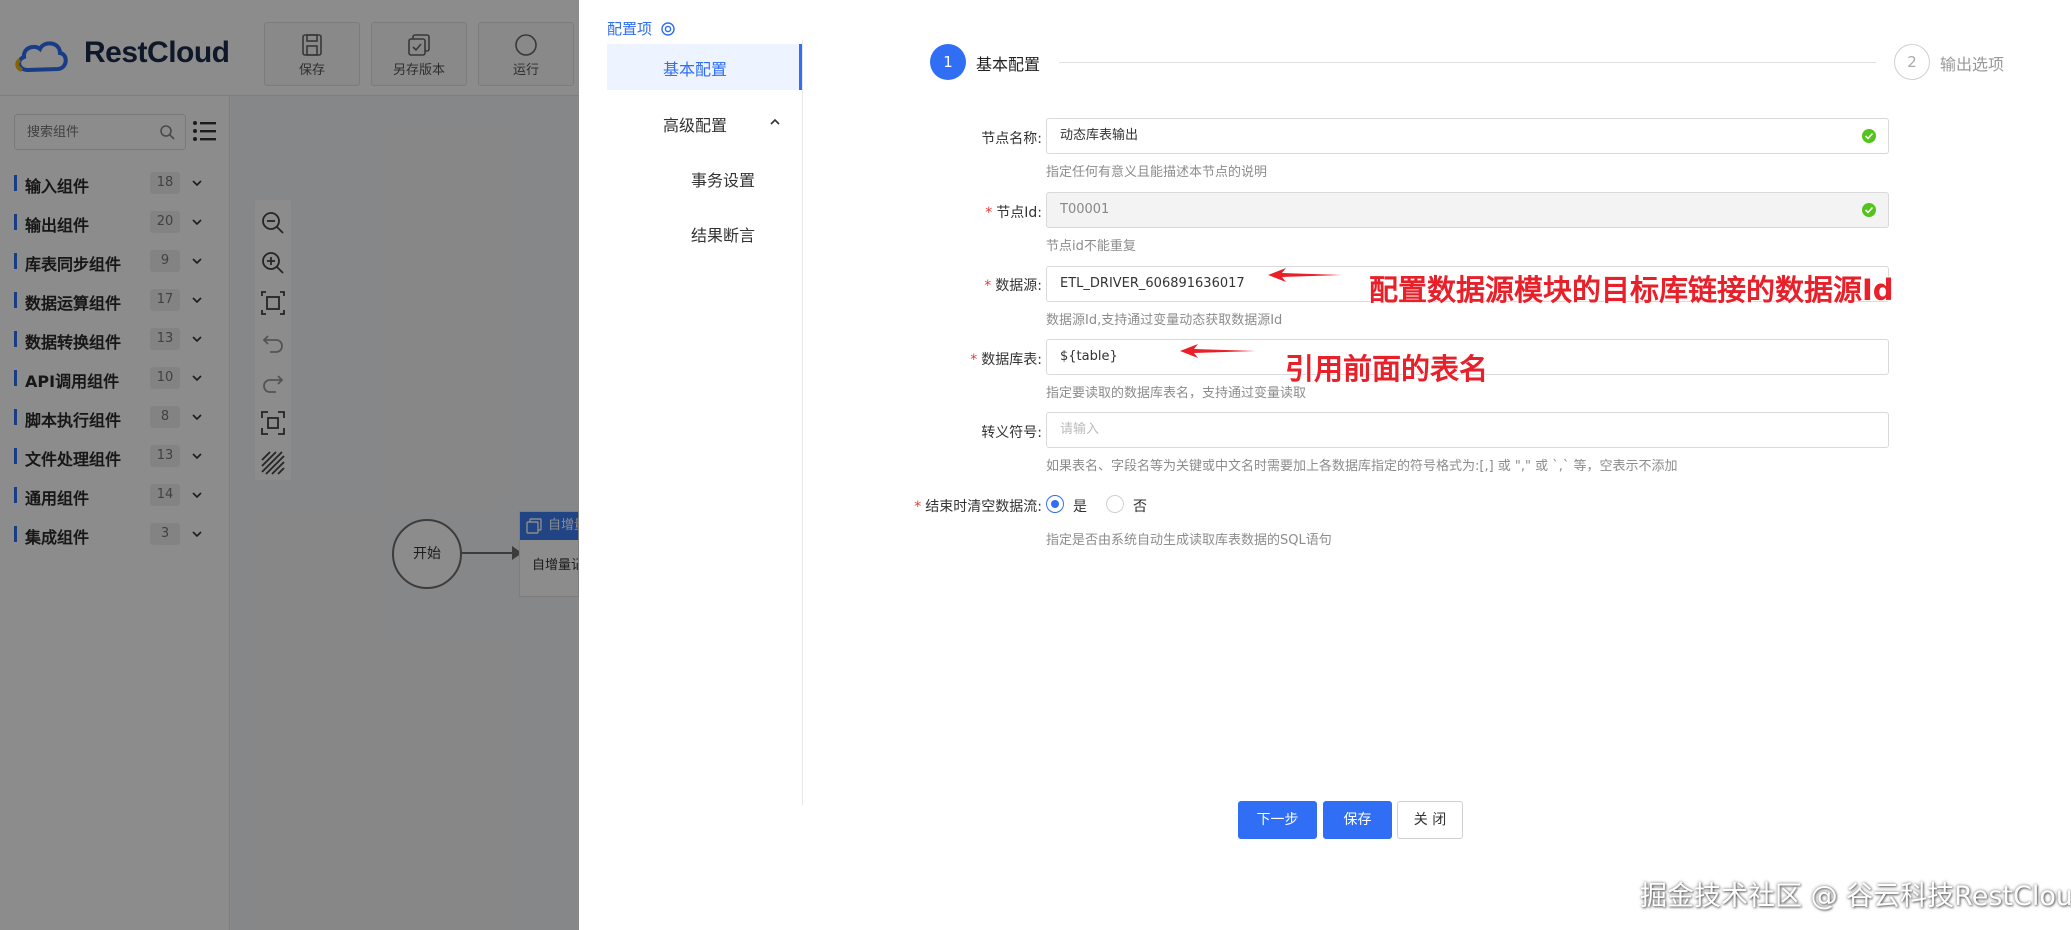 This screenshot has height=930, width=2071. I want to click on step-1-indicator: 1, so click(948, 62).